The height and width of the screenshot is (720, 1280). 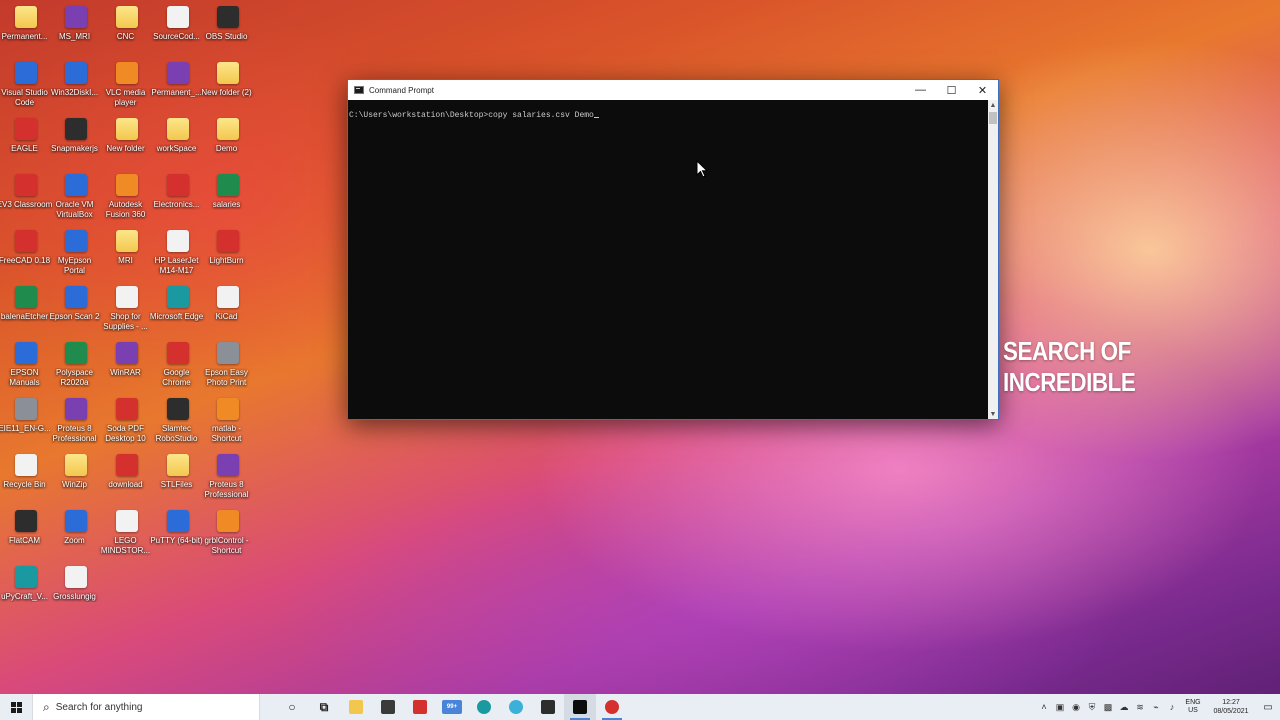 What do you see at coordinates (993, 259) in the screenshot?
I see `vertical-scrollbar: ▲ ▼` at bounding box center [993, 259].